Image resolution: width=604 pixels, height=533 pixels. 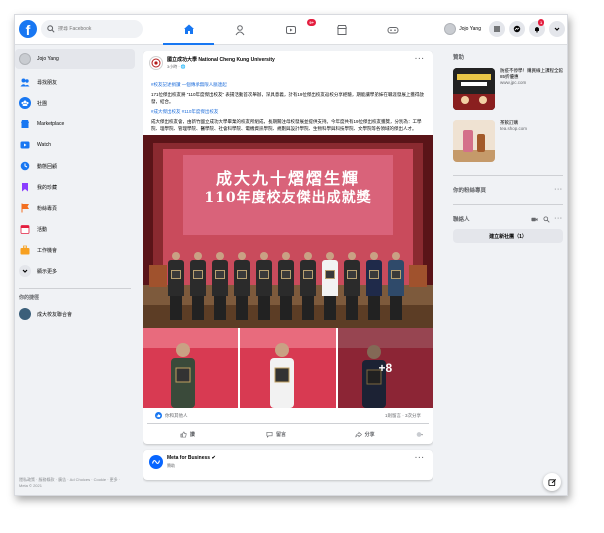 What do you see at coordinates (546, 219) in the screenshot?
I see `search-icon` at bounding box center [546, 219].